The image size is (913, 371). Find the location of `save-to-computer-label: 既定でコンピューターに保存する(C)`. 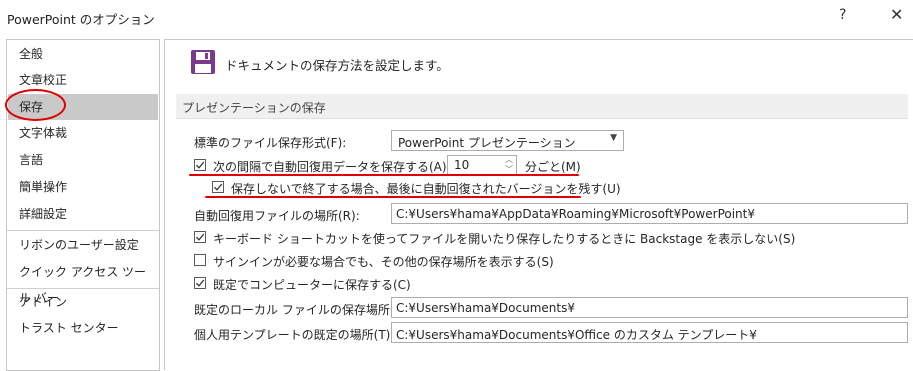

save-to-computer-label: 既定でコンピューターに保存する(C) is located at coordinates (312, 285).